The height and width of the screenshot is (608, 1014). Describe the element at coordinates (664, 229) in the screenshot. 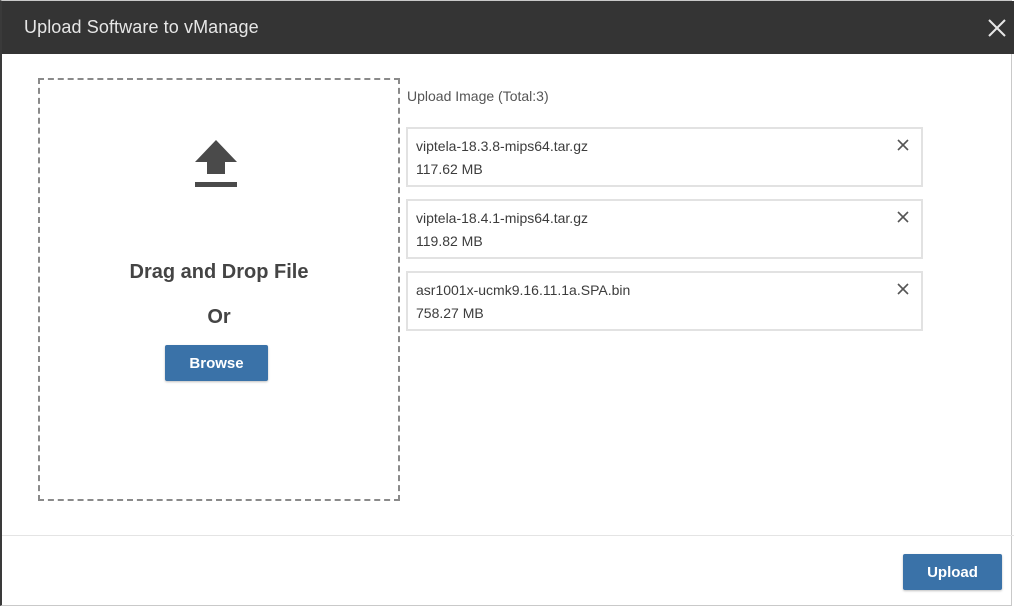

I see `file-item: viptela-18.4.1-mips64.tar.gz 119.82 MB` at that location.